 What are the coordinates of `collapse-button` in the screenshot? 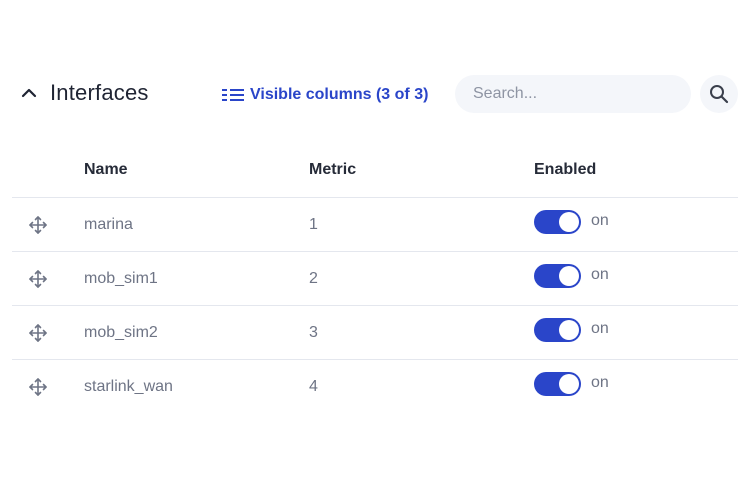 It's located at (29, 93).